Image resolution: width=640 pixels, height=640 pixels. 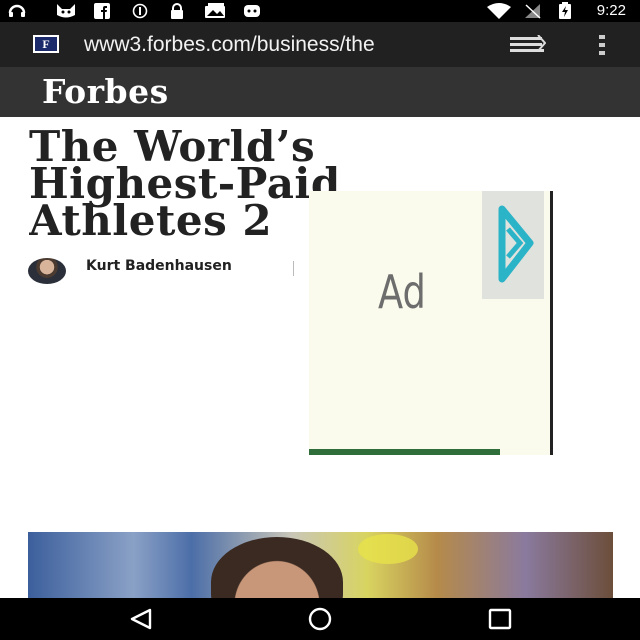 I want to click on background-blur, so click(x=388, y=549).